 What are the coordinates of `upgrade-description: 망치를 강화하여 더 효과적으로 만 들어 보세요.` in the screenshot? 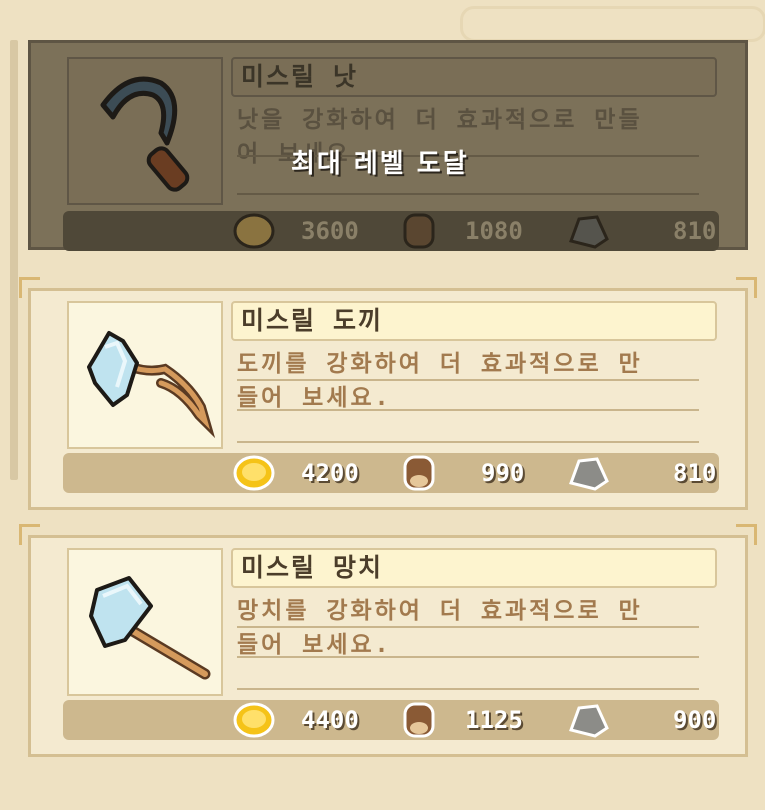 It's located at (440, 628).